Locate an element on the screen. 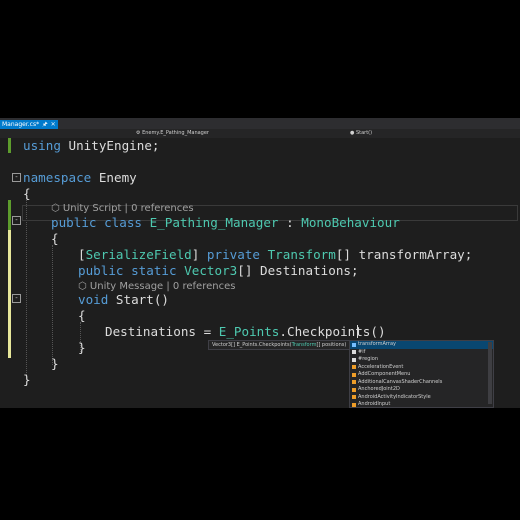 This screenshot has width=520, height=520. type-name: Transform is located at coordinates (298, 254).